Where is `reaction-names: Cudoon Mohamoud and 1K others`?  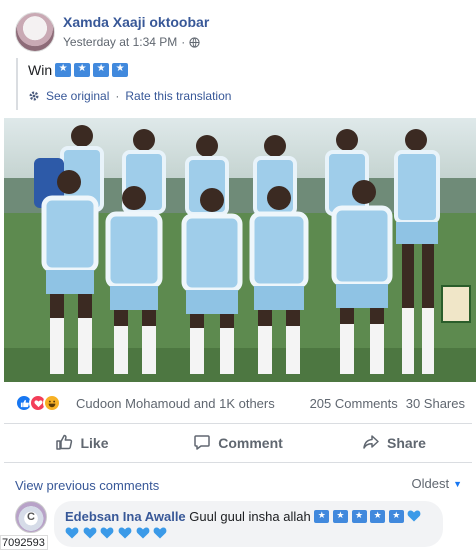
reaction-names: Cudoon Mohamoud and 1K others is located at coordinates (175, 403).